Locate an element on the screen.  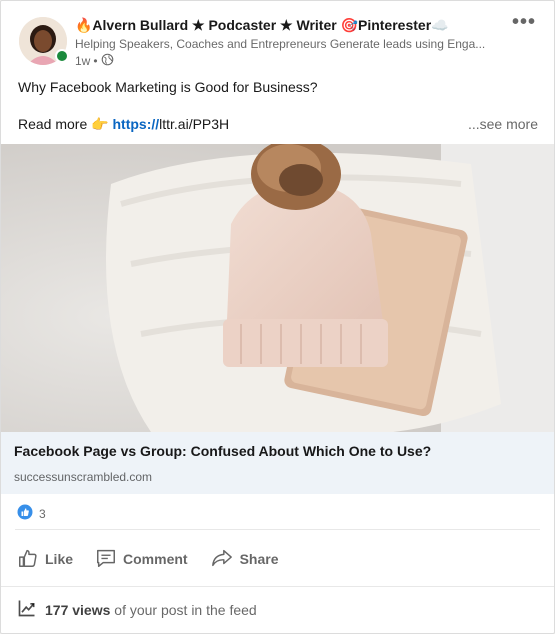
comment-icon is located at coordinates (106, 559).